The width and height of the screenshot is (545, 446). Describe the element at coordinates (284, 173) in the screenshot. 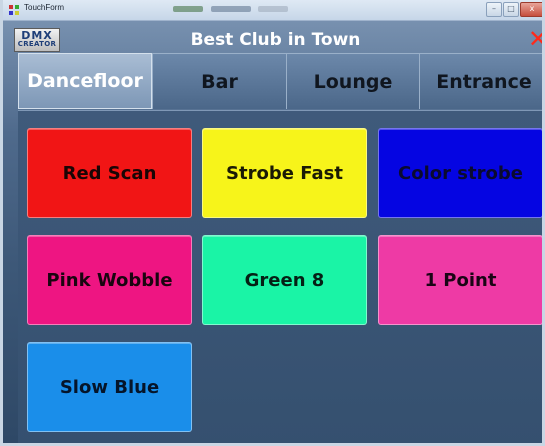

I see `scene-button-strobe-fast: Strobe Fast` at that location.